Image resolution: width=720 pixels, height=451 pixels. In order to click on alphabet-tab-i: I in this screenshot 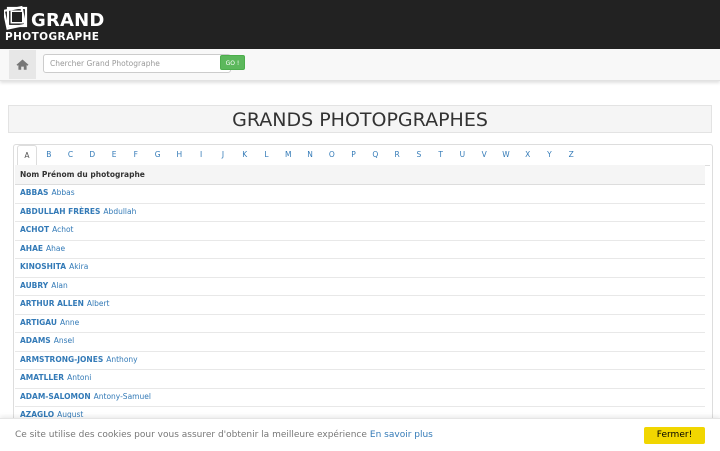, I will do `click(201, 155)`.